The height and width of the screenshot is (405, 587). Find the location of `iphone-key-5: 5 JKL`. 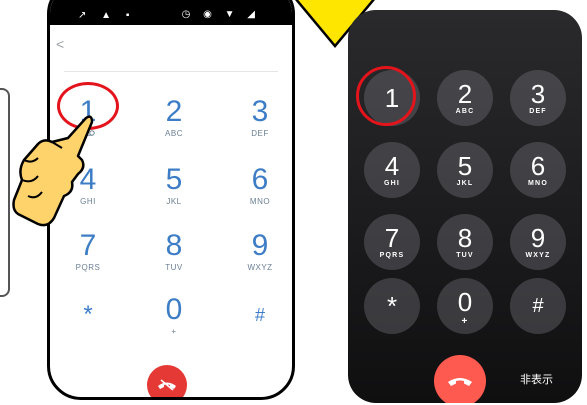

iphone-key-5: 5 JKL is located at coordinates (465, 170).